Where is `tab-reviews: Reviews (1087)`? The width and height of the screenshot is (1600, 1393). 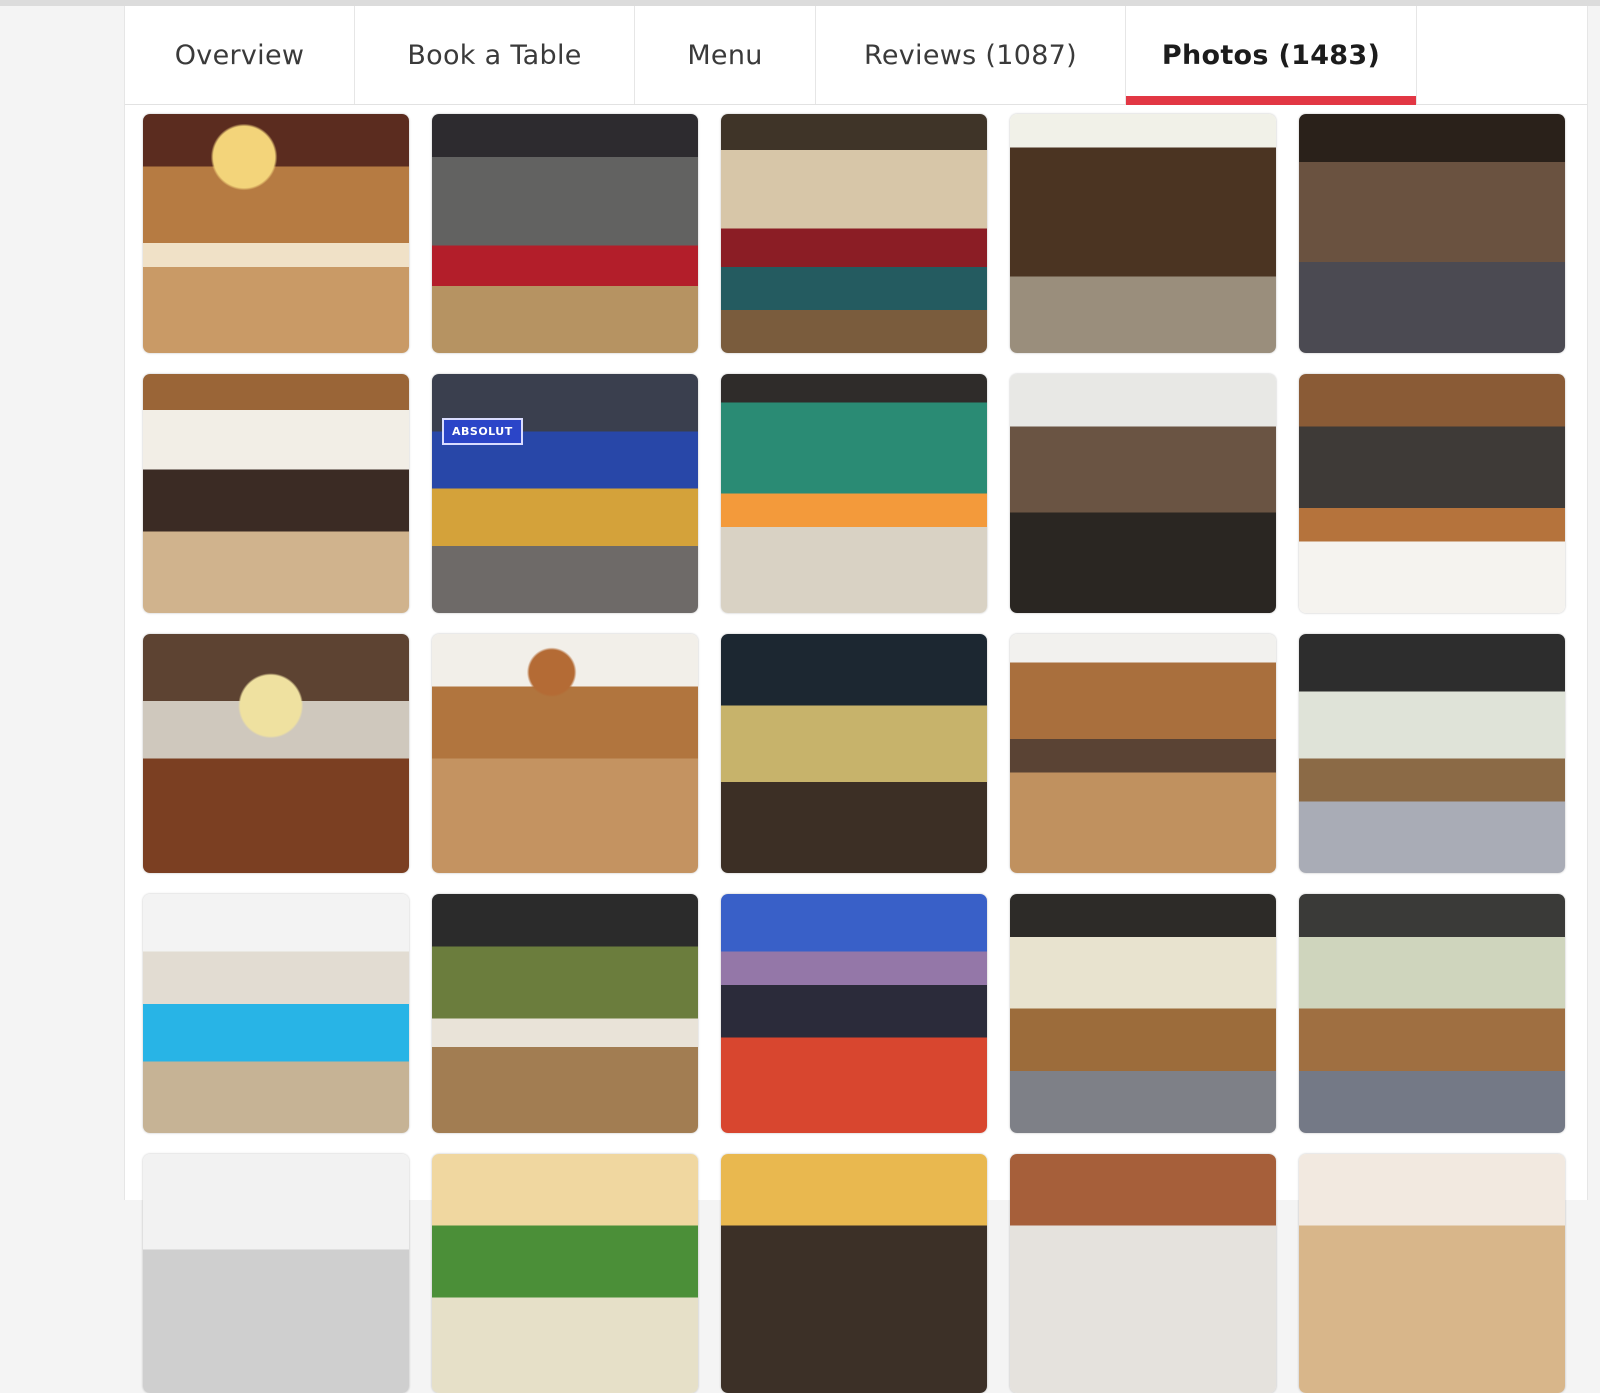 tab-reviews: Reviews (1087) is located at coordinates (971, 55).